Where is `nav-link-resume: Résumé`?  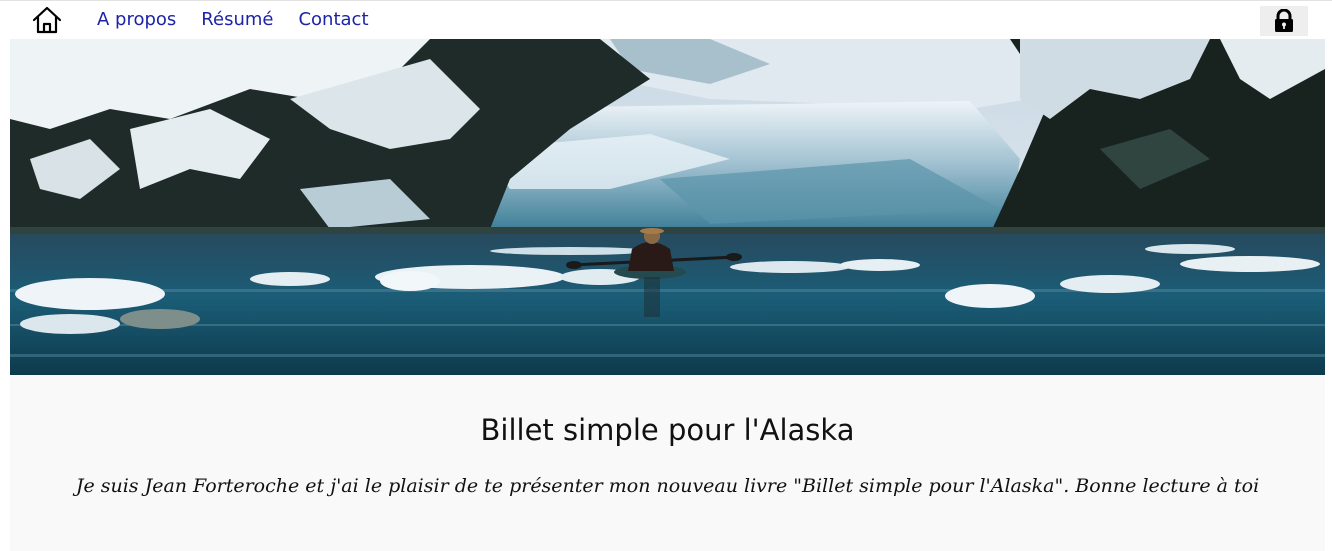
nav-link-resume: Résumé is located at coordinates (237, 20).